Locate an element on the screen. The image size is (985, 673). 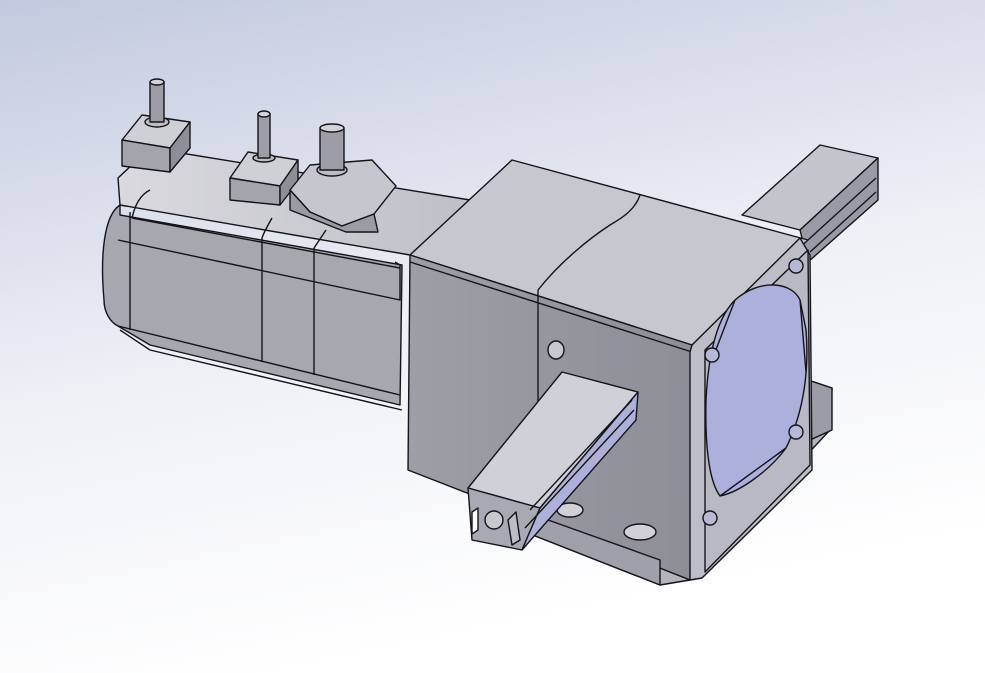
flange-hole-br is located at coordinates (796, 432).